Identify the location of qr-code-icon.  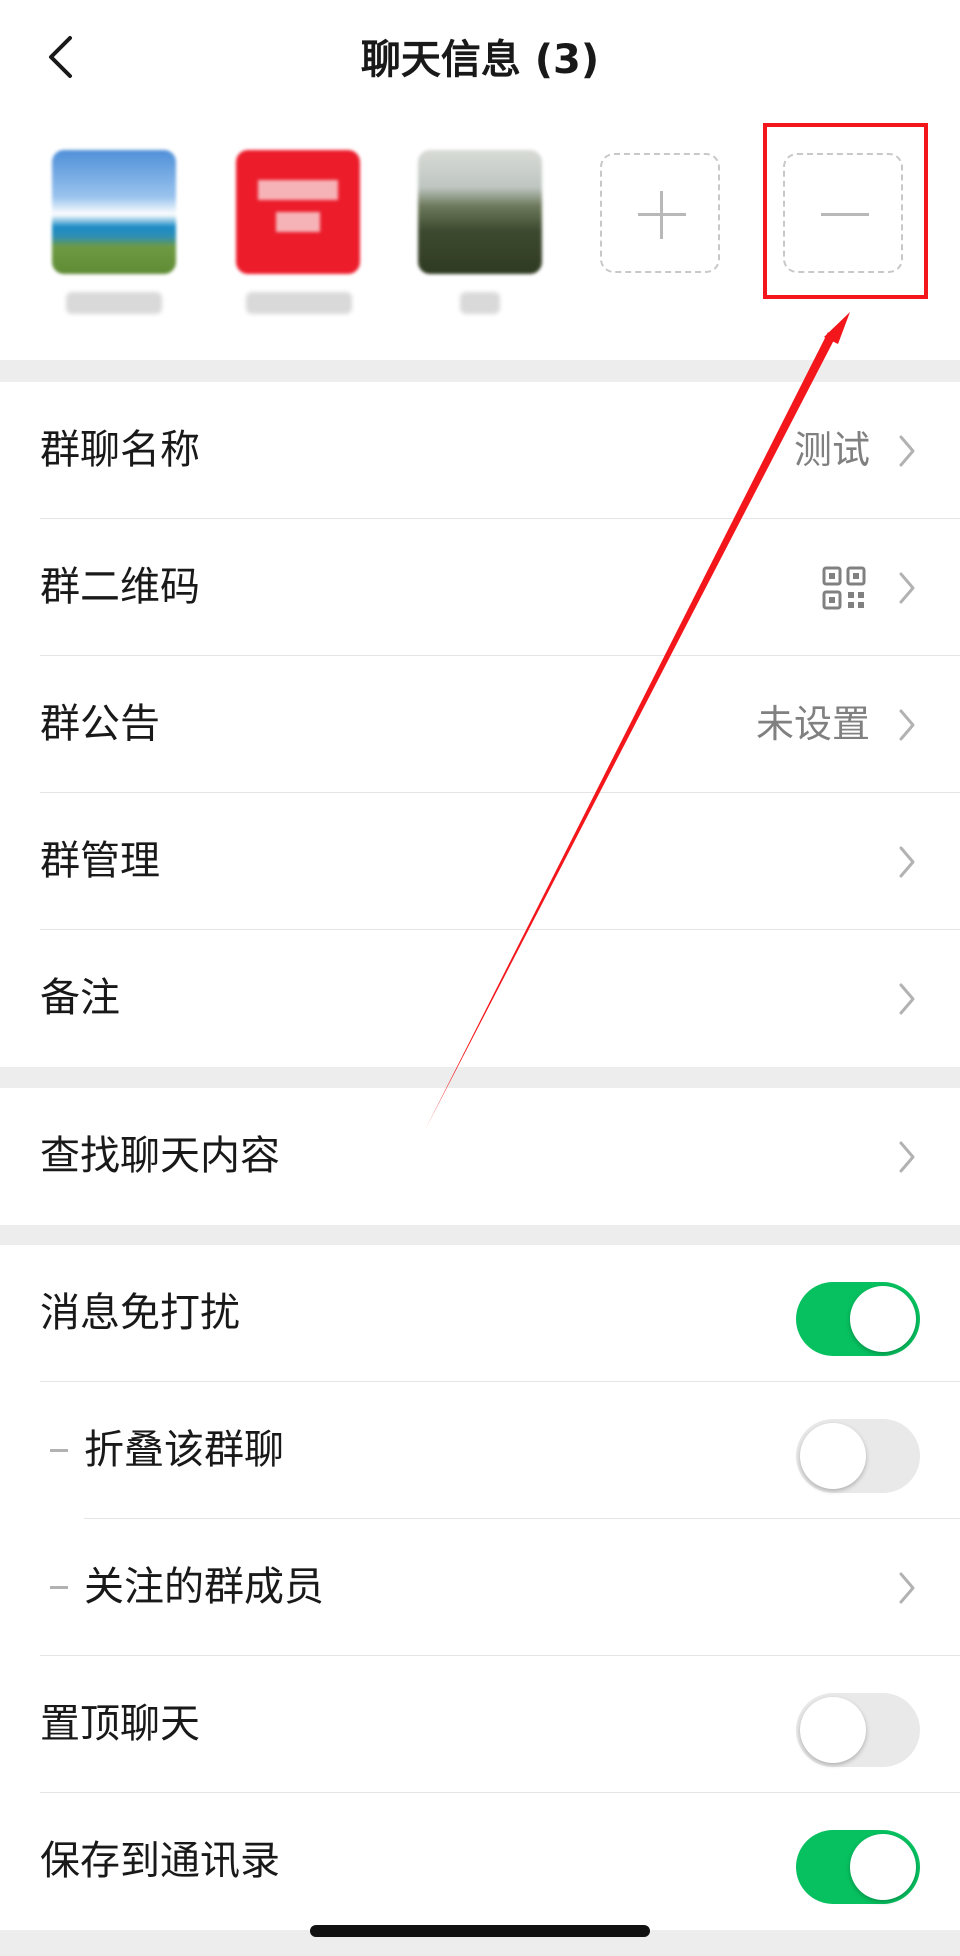
(844, 588).